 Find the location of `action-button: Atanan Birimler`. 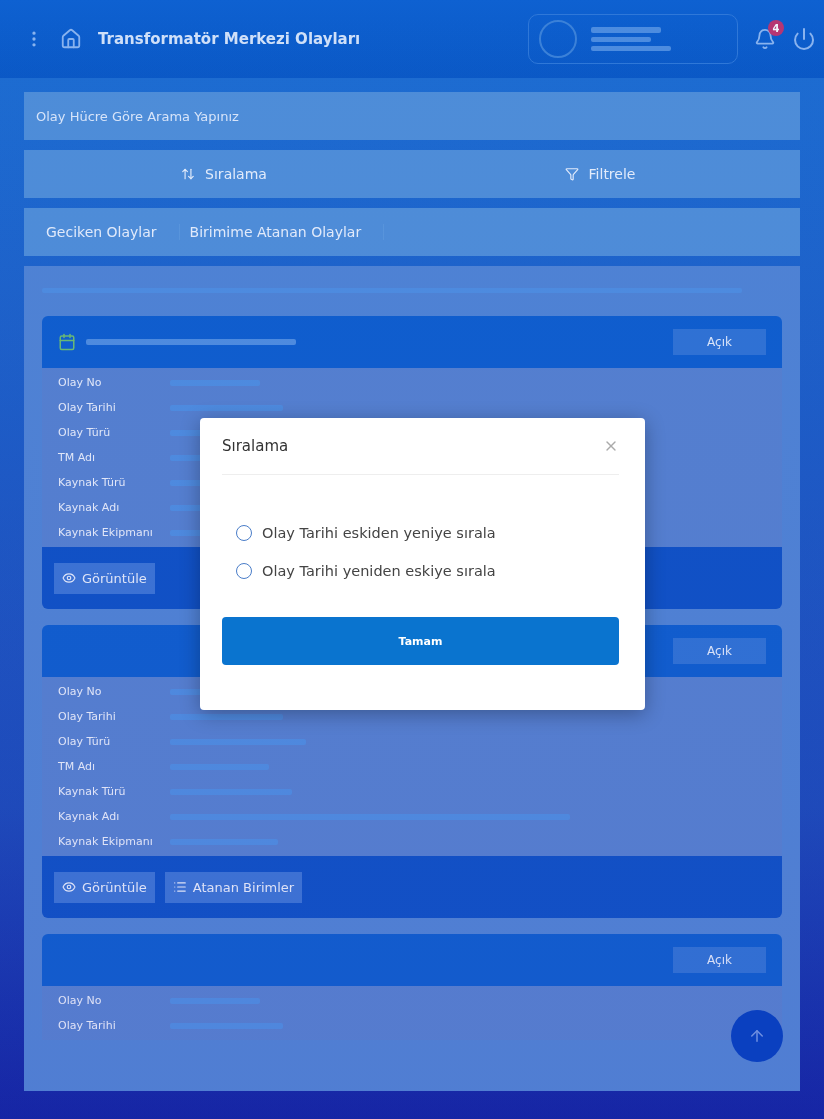

action-button: Atanan Birimler is located at coordinates (233, 887).